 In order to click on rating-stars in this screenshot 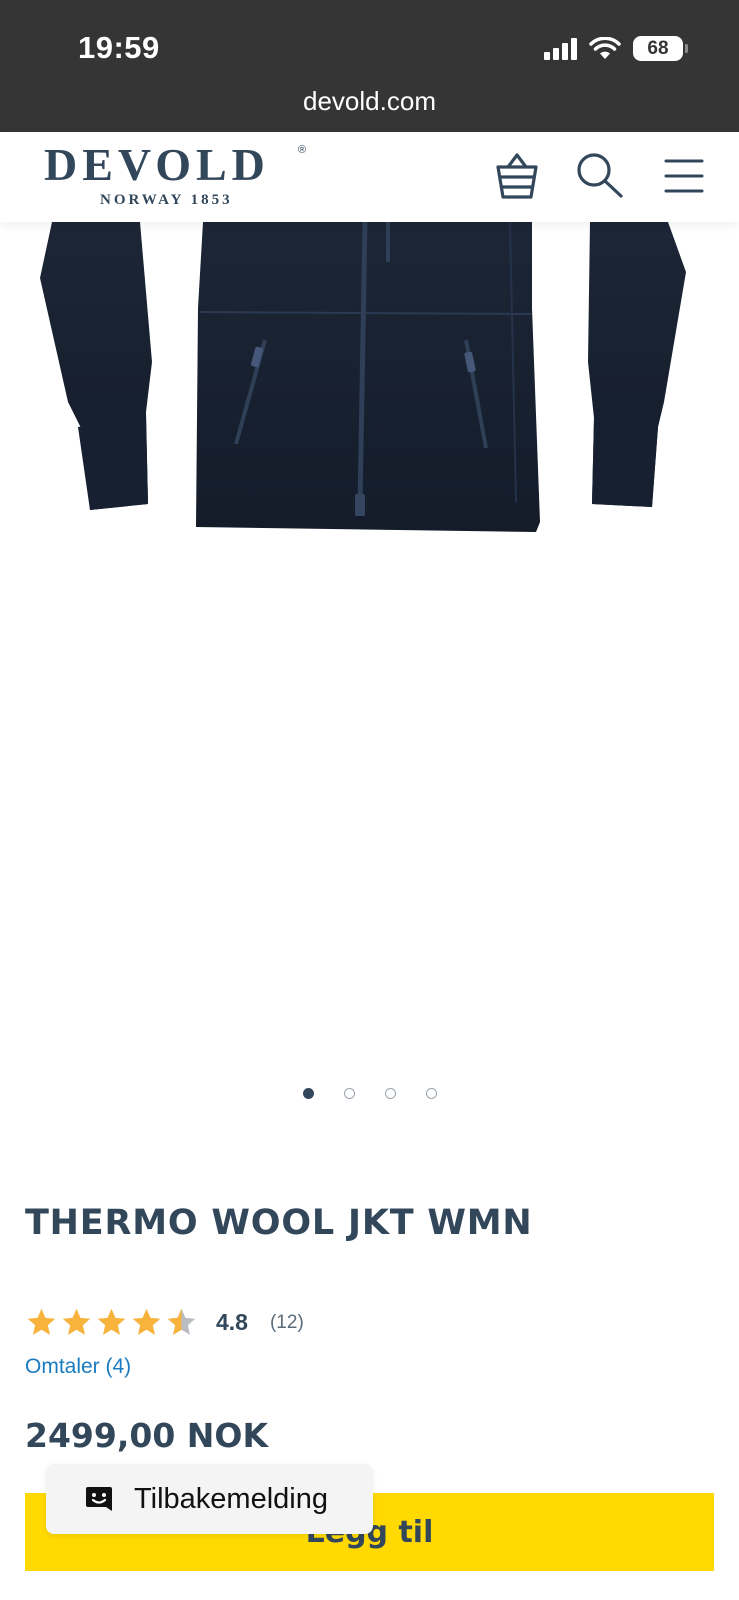, I will do `click(111, 1322)`.